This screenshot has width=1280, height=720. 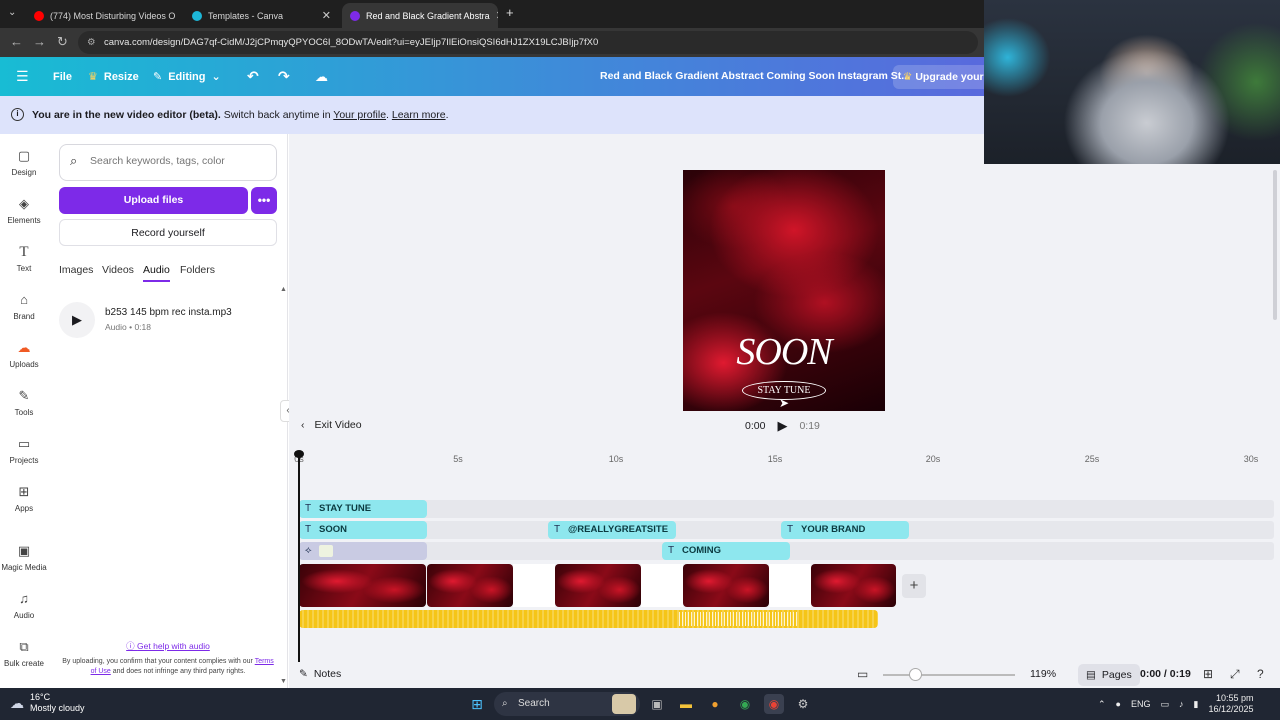 I want to click on rail-item-brand: ⌂ Brand, so click(x=24, y=306).